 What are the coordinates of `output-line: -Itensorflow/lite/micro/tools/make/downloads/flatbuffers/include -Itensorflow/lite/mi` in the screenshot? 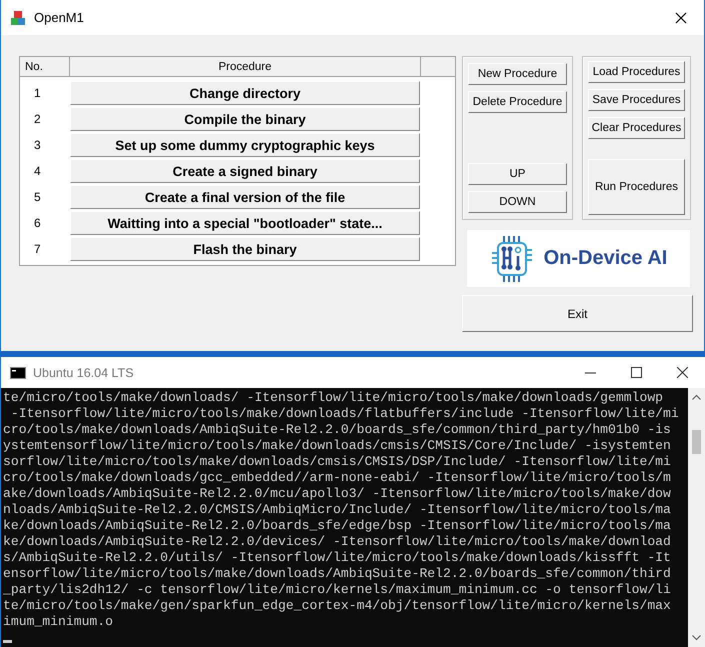 It's located at (345, 414).